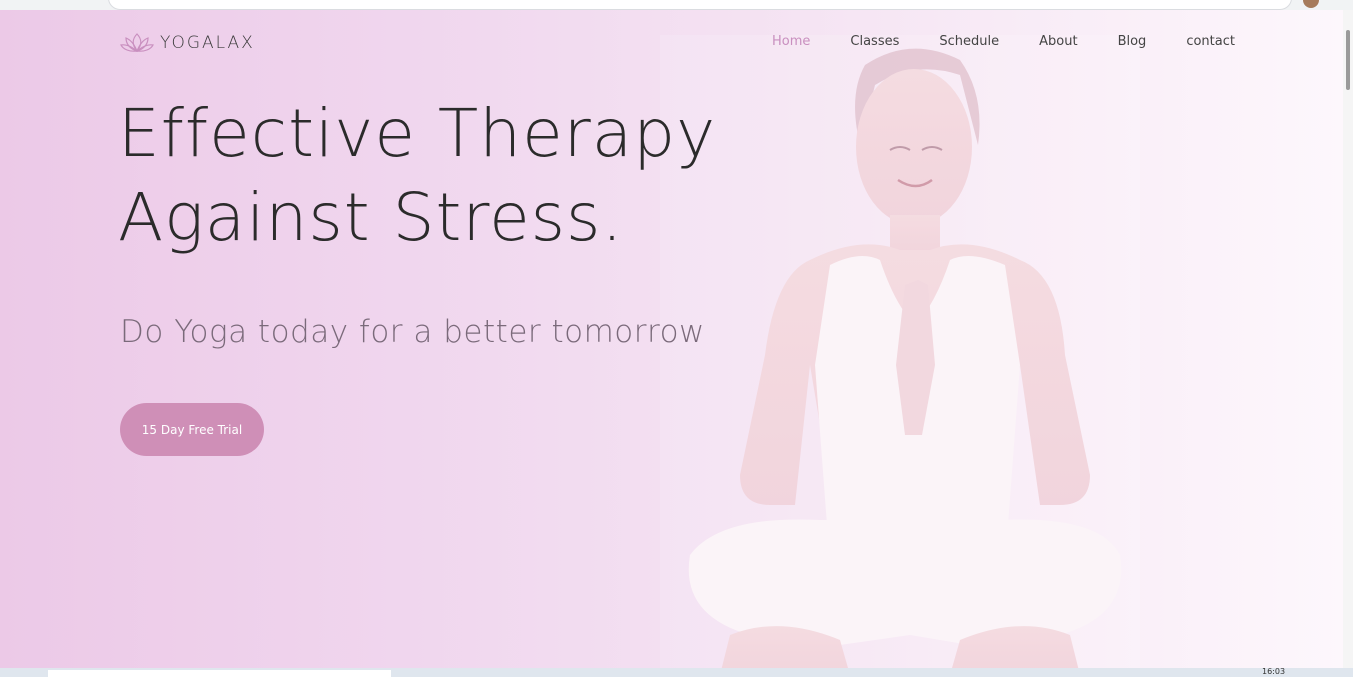  What do you see at coordinates (412, 332) in the screenshot?
I see `hero-subheadline: Do Yoga today for a better tomorrow` at bounding box center [412, 332].